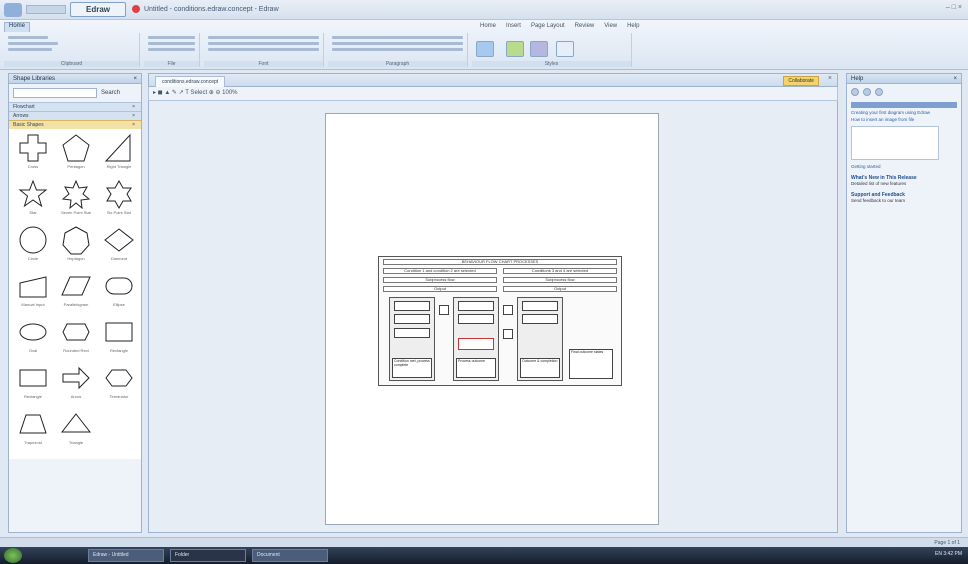 This screenshot has width=968, height=564. I want to click on ribbon-group-font: Font, so click(264, 50).